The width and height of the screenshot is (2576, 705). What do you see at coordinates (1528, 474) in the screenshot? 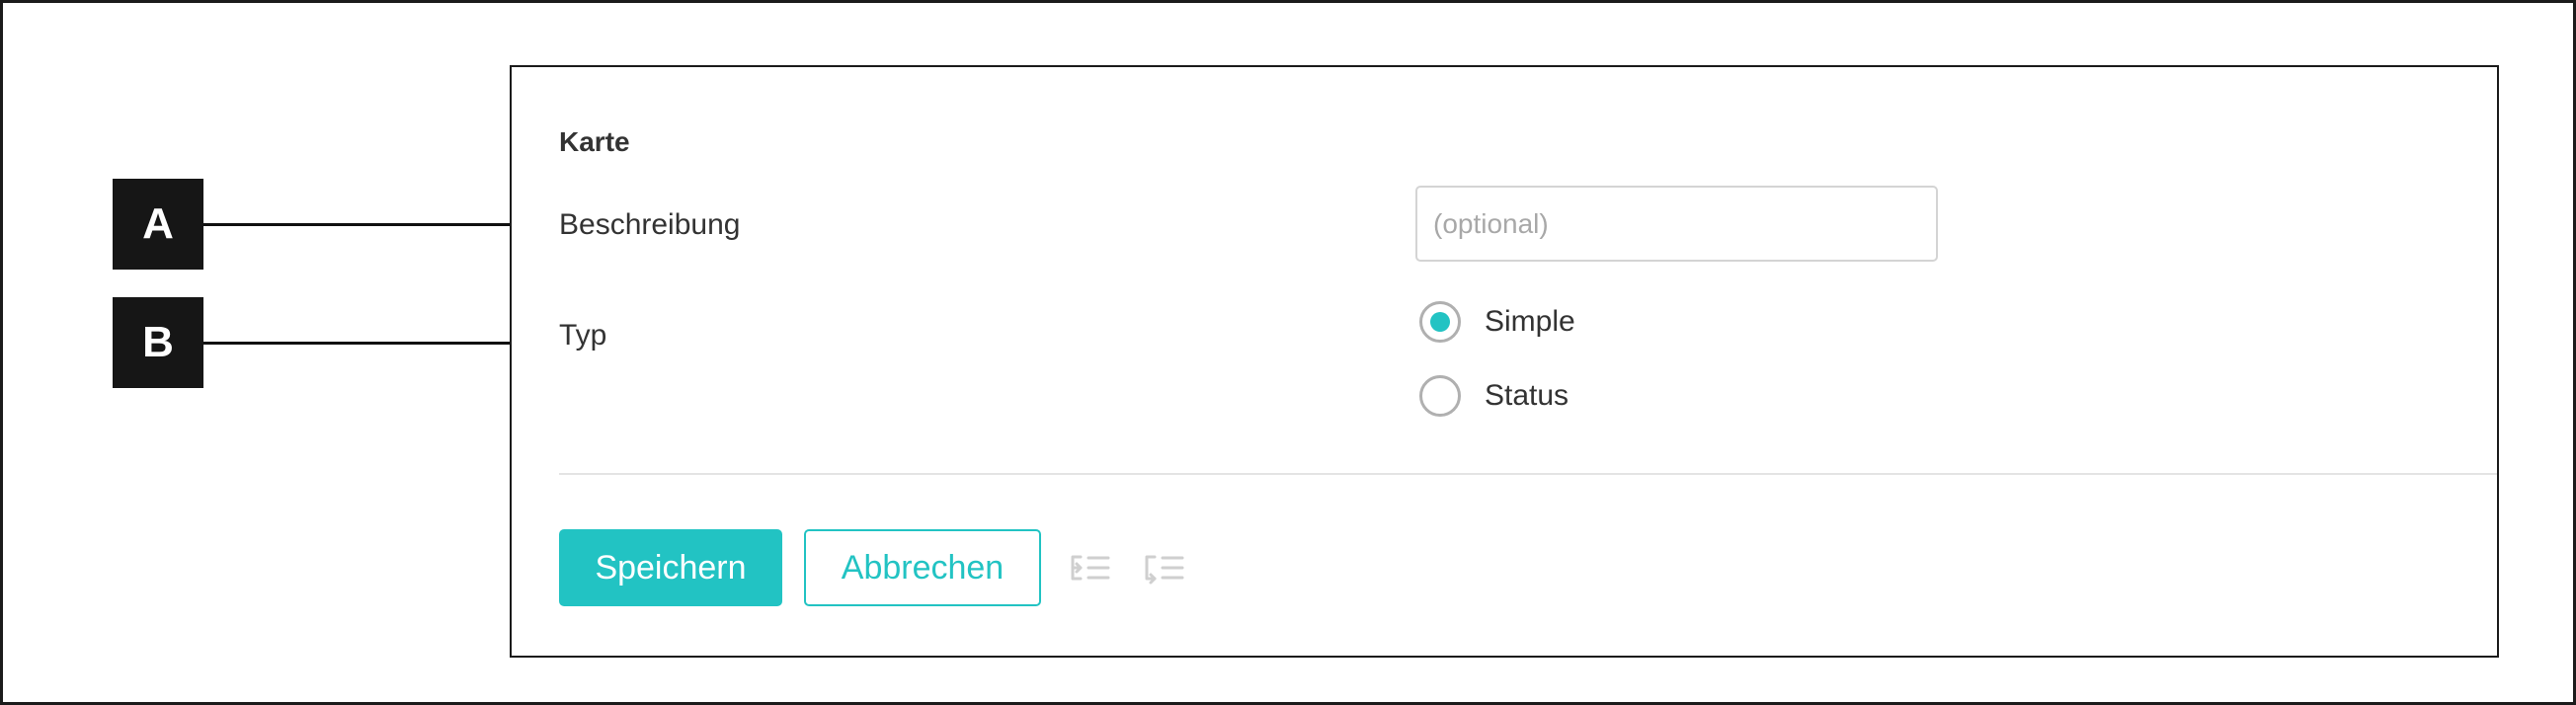
I see `form-divider` at bounding box center [1528, 474].